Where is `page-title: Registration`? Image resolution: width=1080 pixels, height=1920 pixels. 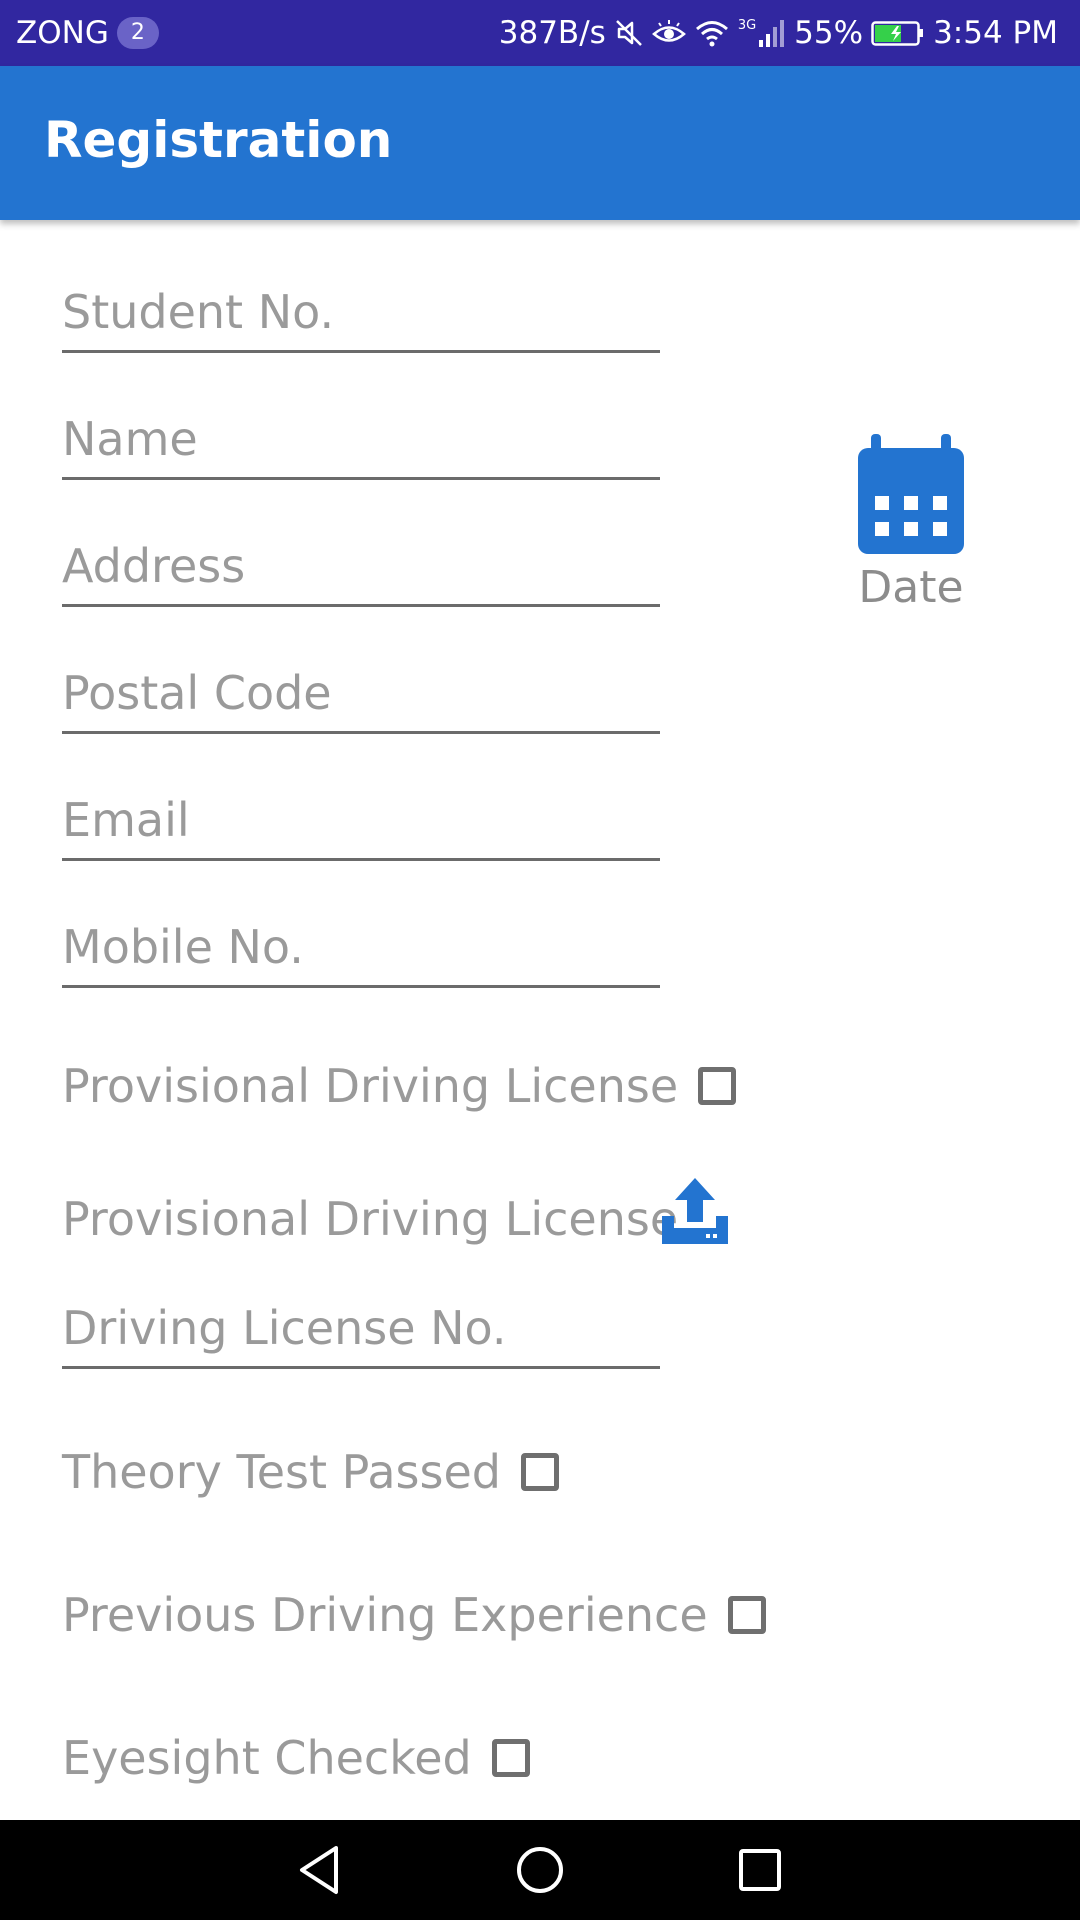
page-title: Registration is located at coordinates (218, 140).